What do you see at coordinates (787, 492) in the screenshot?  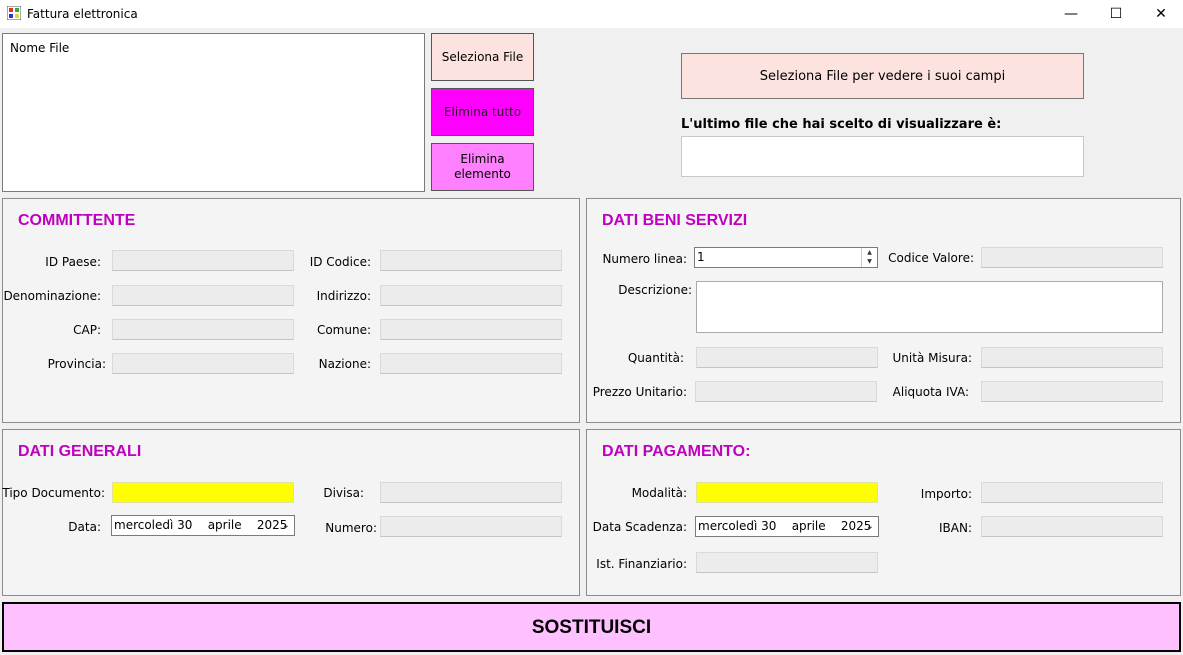 I see `modalita-field` at bounding box center [787, 492].